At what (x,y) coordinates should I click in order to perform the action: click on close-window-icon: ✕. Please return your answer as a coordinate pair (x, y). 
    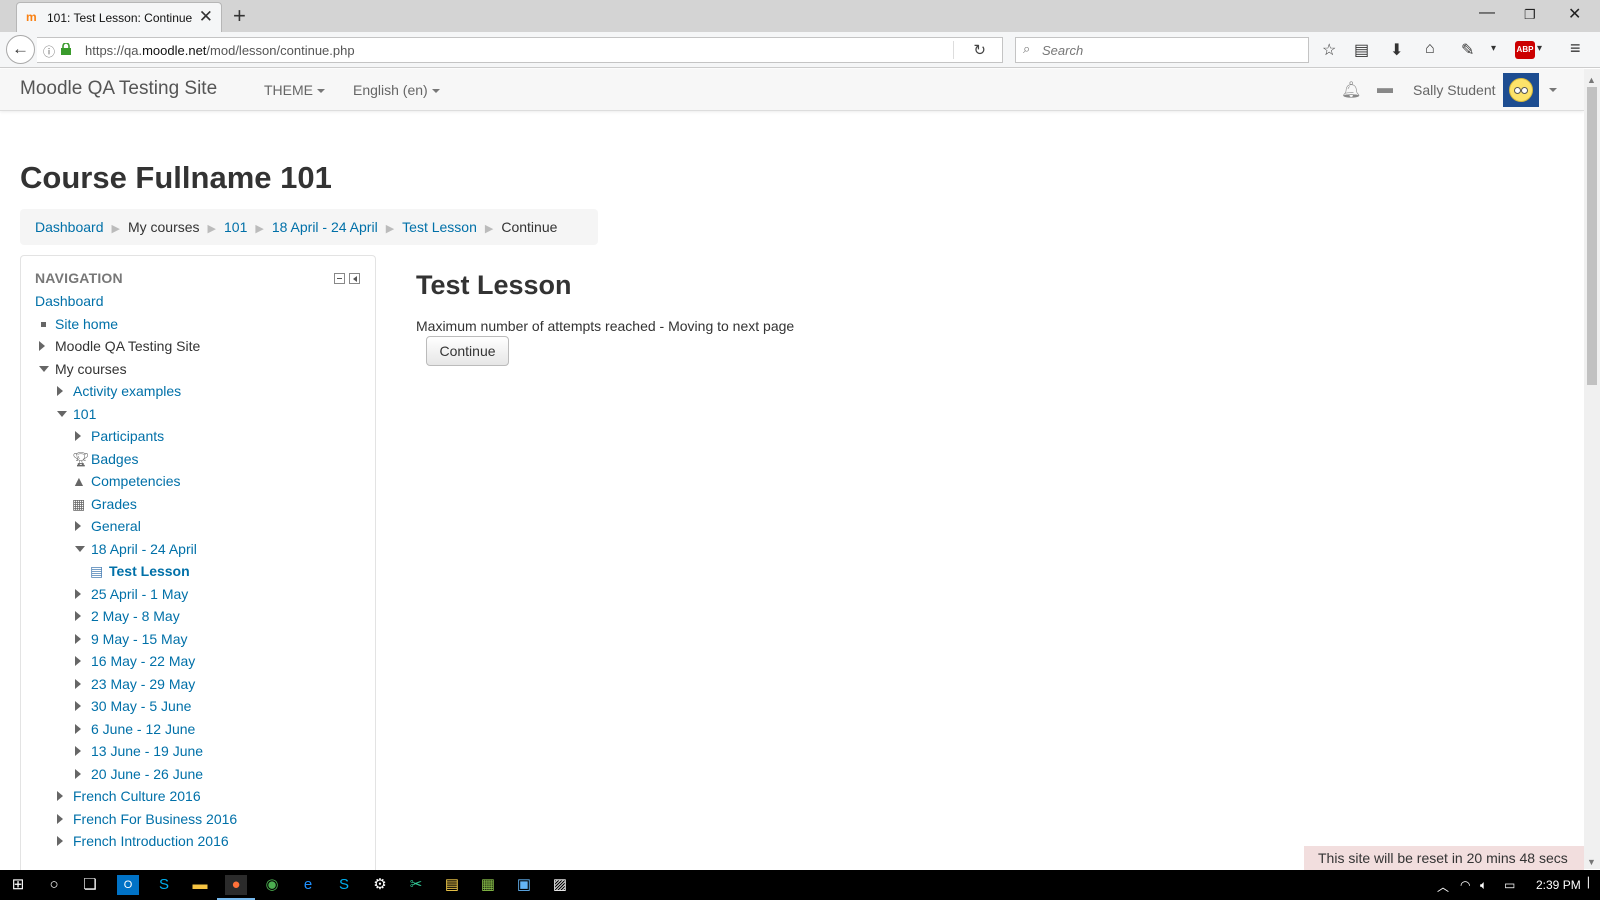
    Looking at the image, I should click on (1574, 14).